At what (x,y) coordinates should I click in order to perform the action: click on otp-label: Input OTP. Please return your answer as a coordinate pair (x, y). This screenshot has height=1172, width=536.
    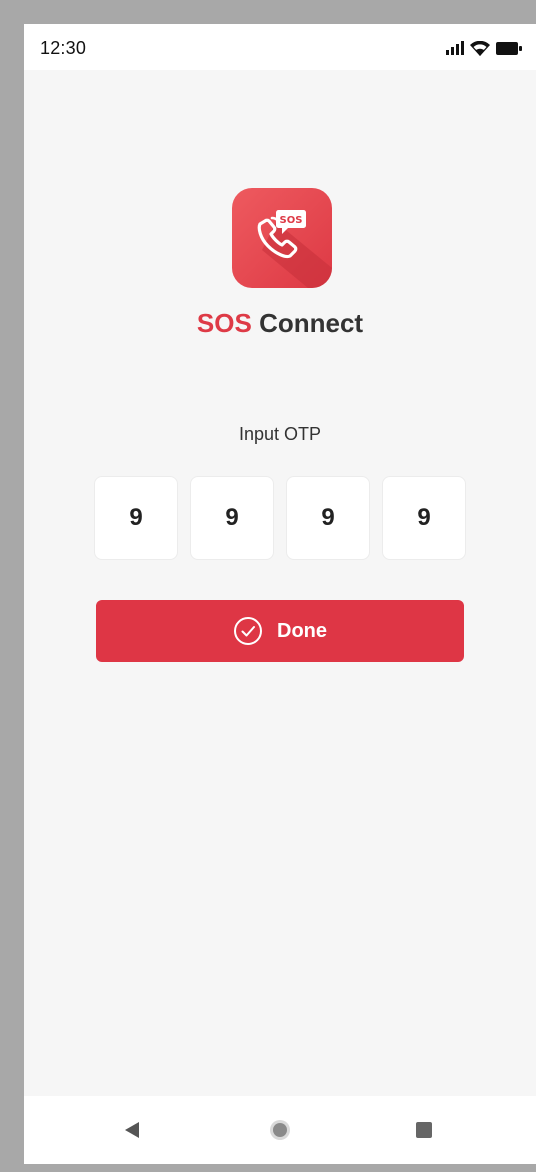
    Looking at the image, I should click on (280, 434).